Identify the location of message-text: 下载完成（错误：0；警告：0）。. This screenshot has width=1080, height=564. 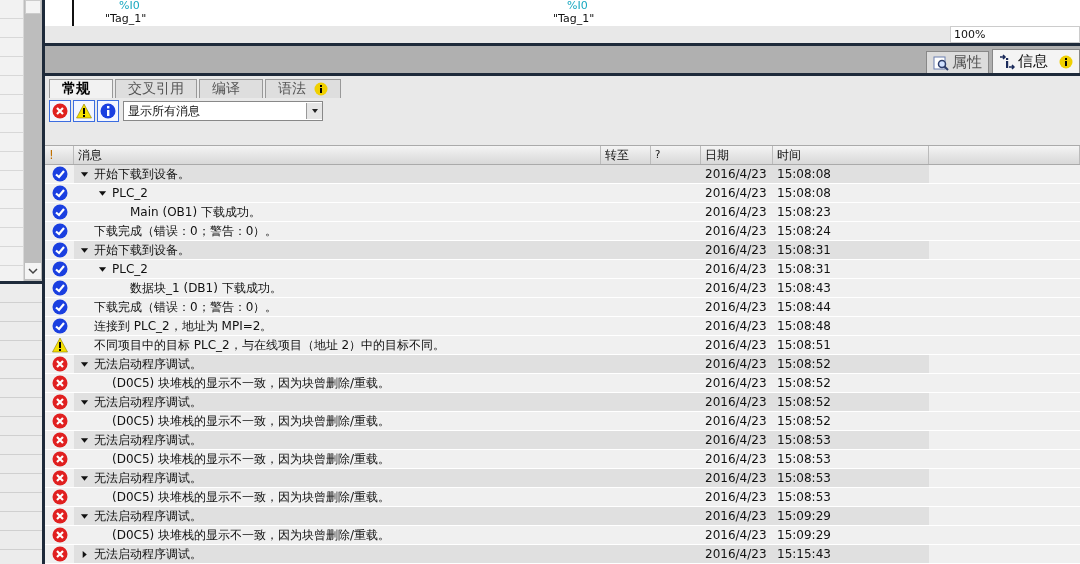
(186, 307).